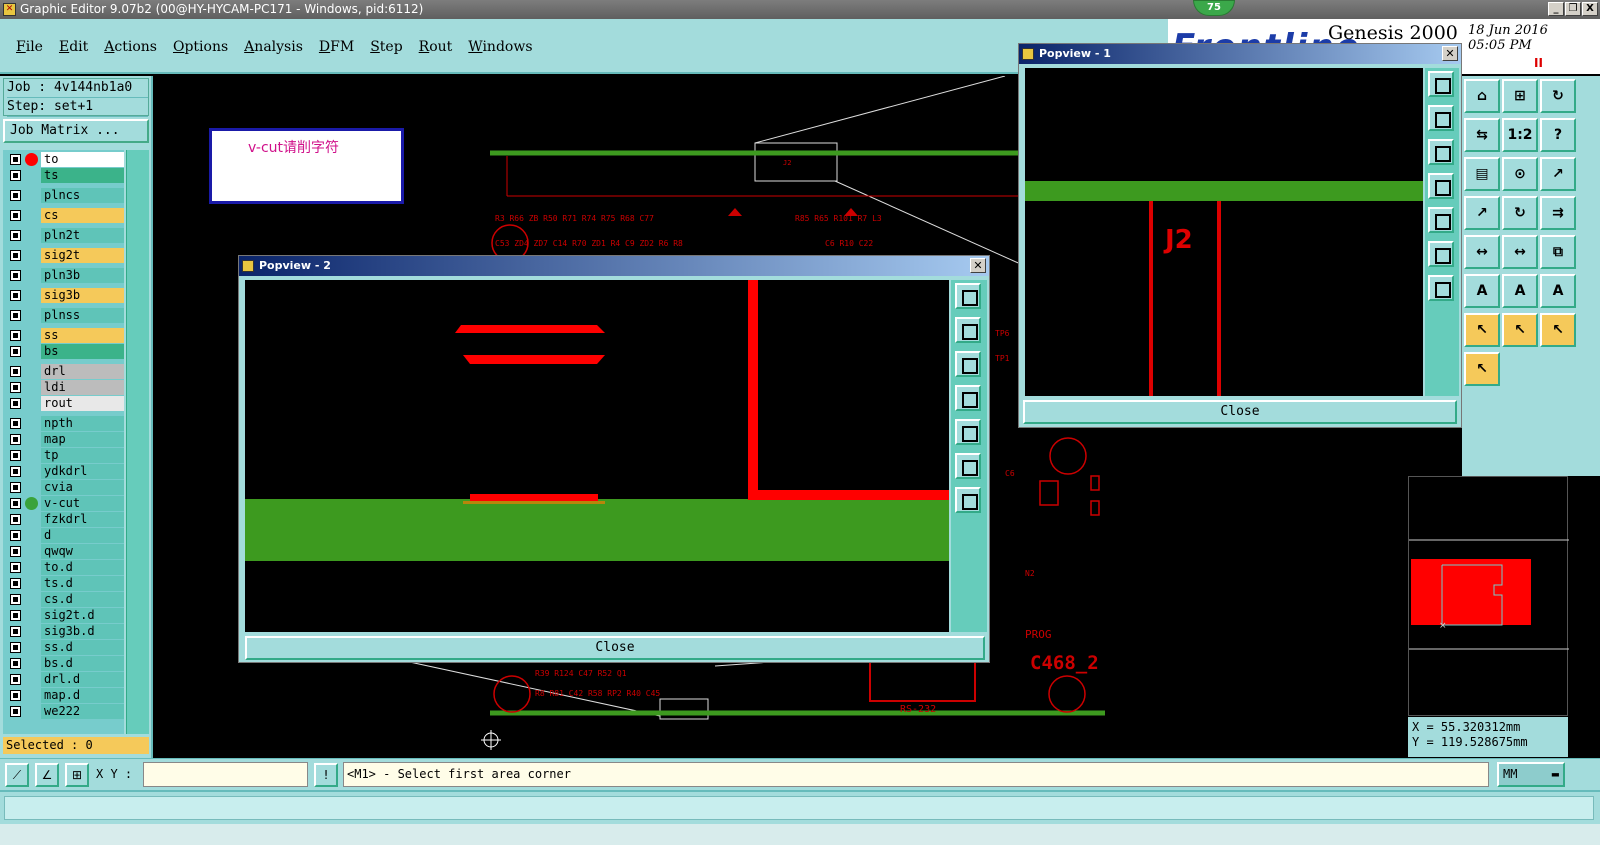 The width and height of the screenshot is (1600, 845). Describe the element at coordinates (82, 503) in the screenshot. I see `layer-name: v-cut` at that location.